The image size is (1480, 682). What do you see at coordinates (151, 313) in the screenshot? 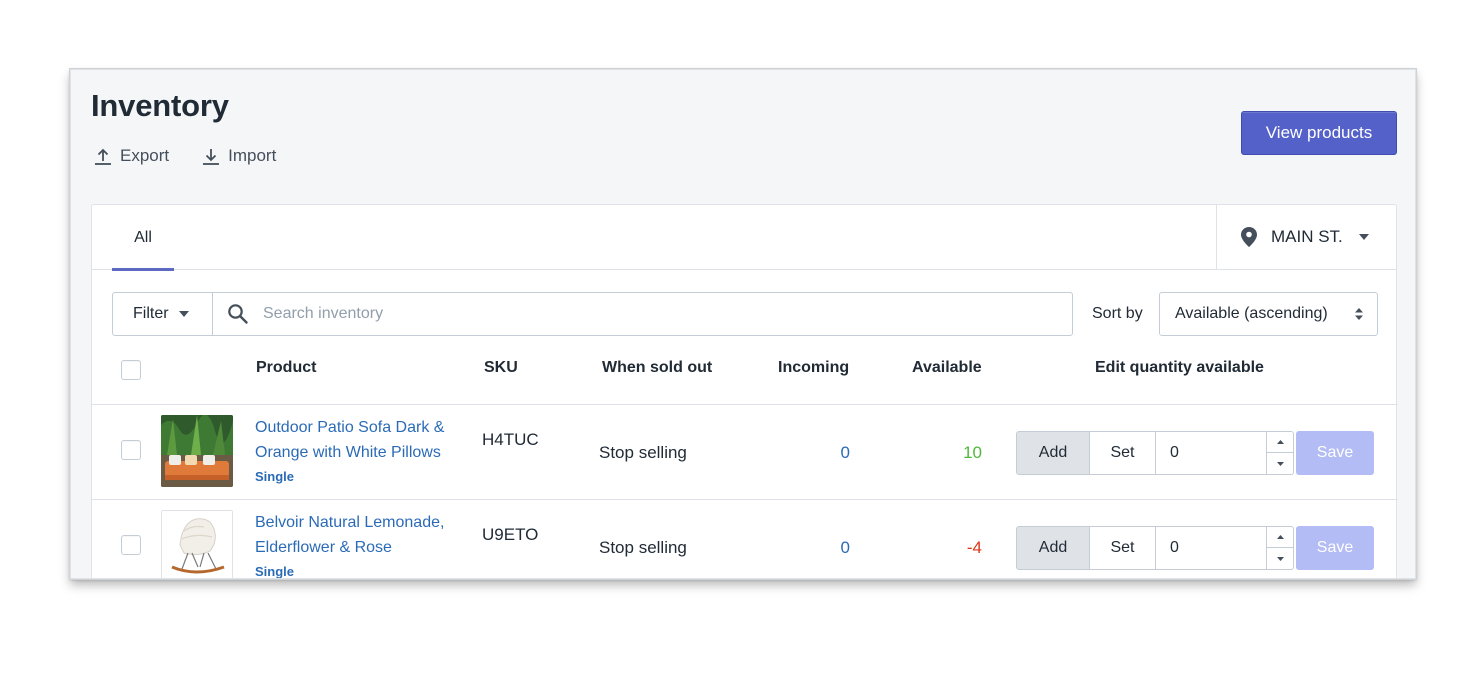
I see `filter-label: Filter` at bounding box center [151, 313].